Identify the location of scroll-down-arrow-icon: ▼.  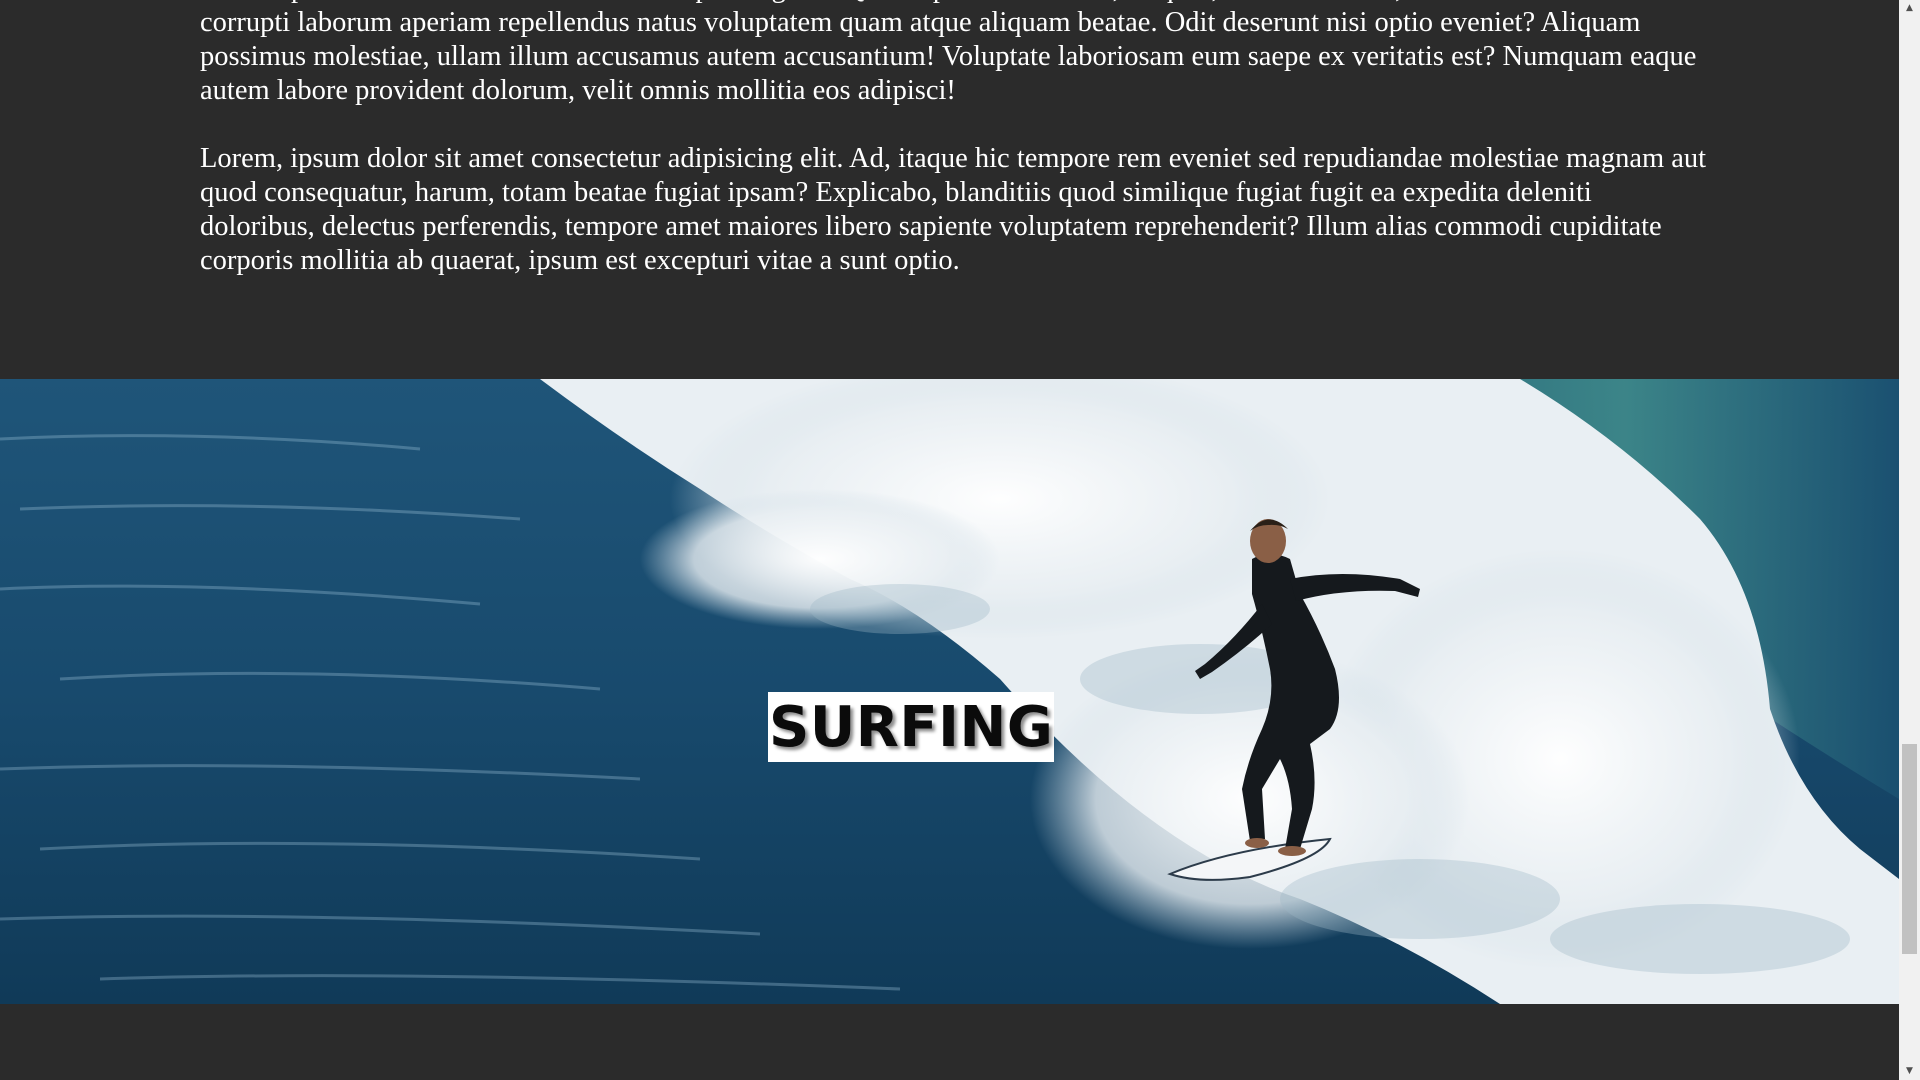
(1909, 1071).